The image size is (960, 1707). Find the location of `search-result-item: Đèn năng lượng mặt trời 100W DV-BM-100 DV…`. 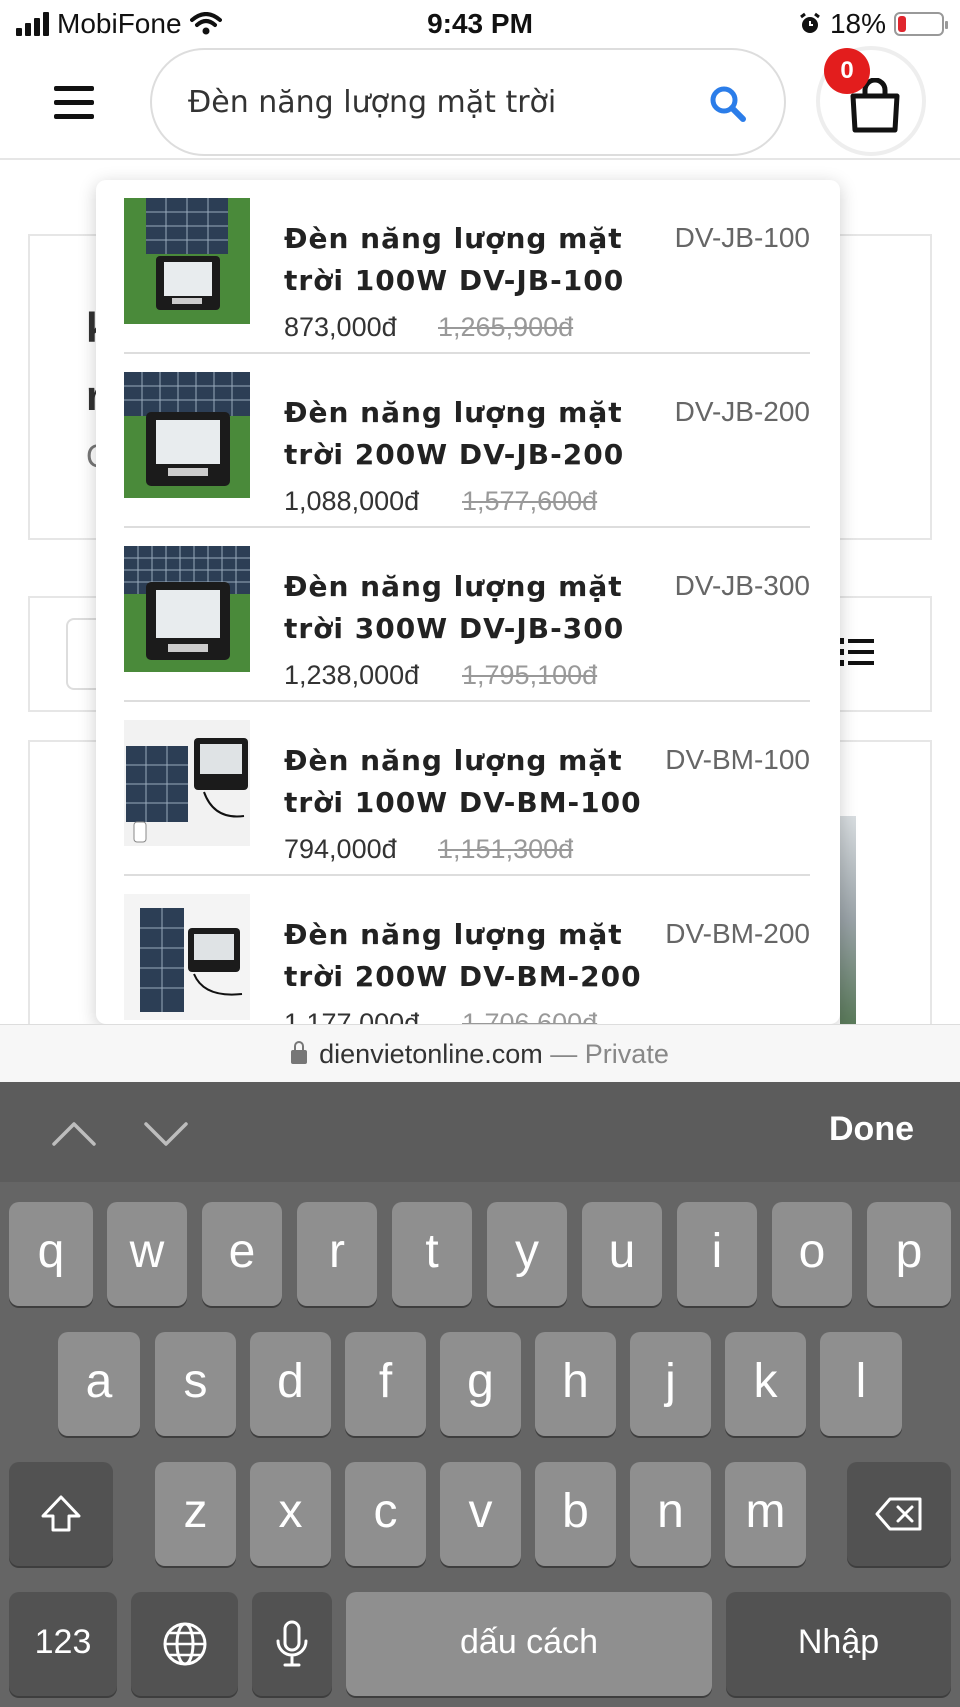

search-result-item: Đèn năng lượng mặt trời 100W DV-BM-100 DV… is located at coordinates (467, 789).